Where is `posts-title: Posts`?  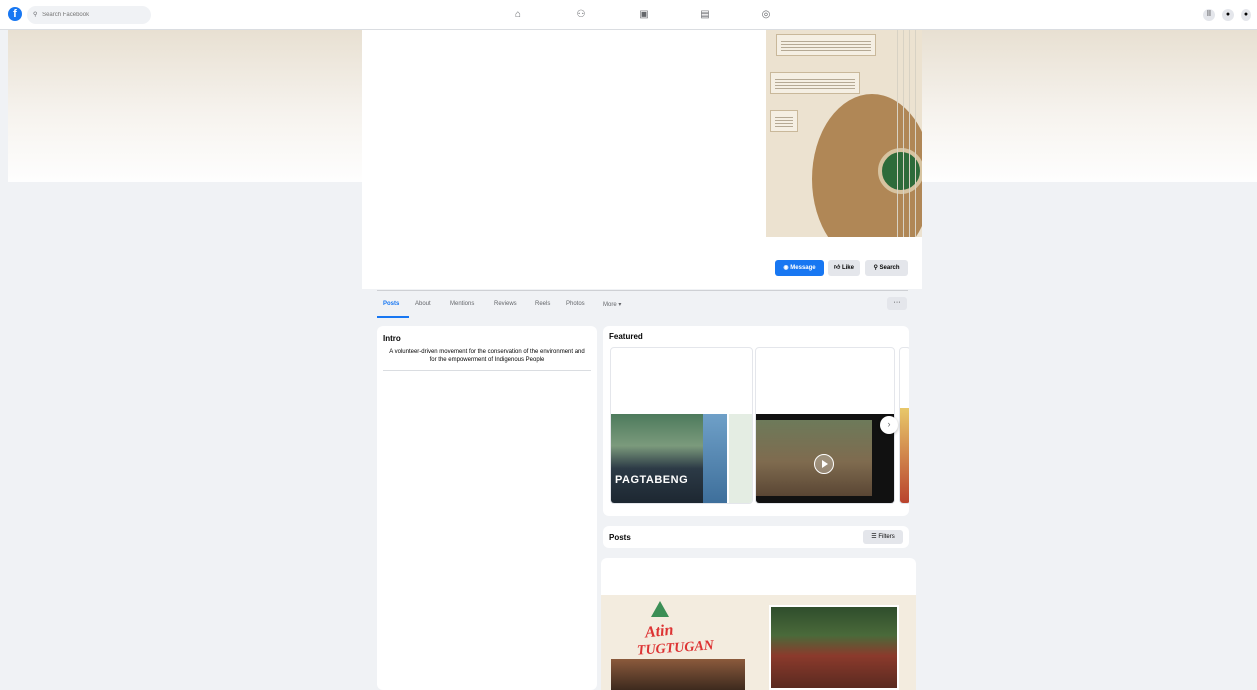
posts-title: Posts is located at coordinates (620, 537).